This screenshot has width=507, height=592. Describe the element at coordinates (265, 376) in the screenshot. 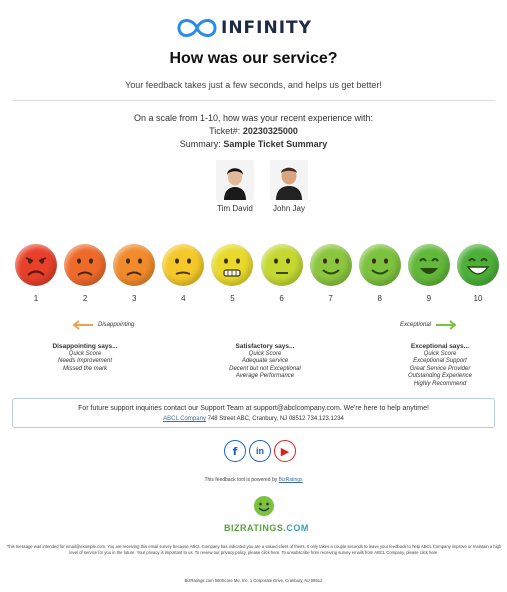

I see `says-line: Average Performance` at that location.